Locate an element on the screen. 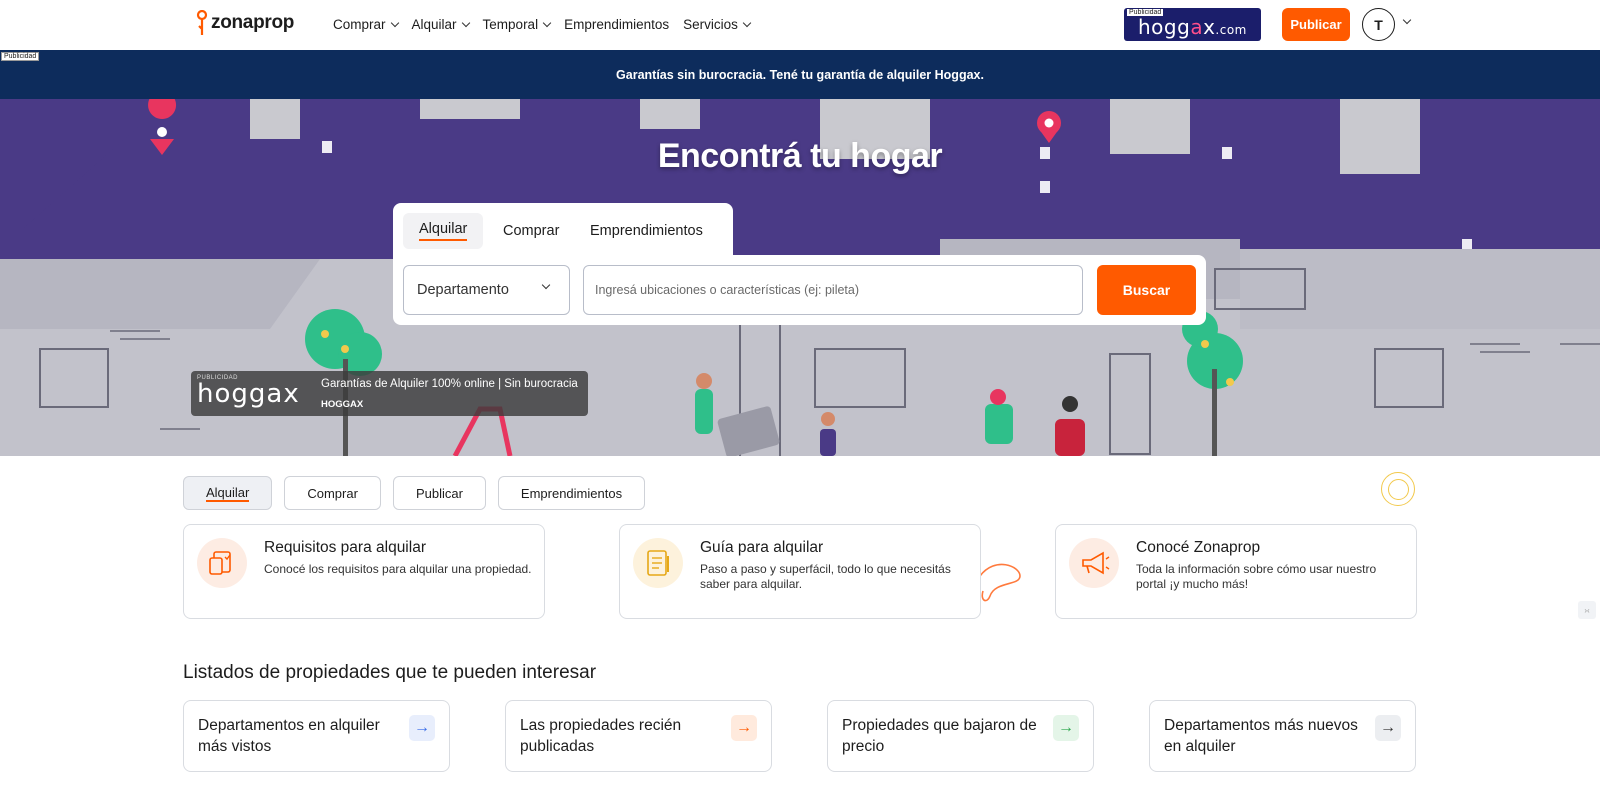 The width and height of the screenshot is (1600, 794). info-card-title: Conocé Zonaprop is located at coordinates (1198, 547).